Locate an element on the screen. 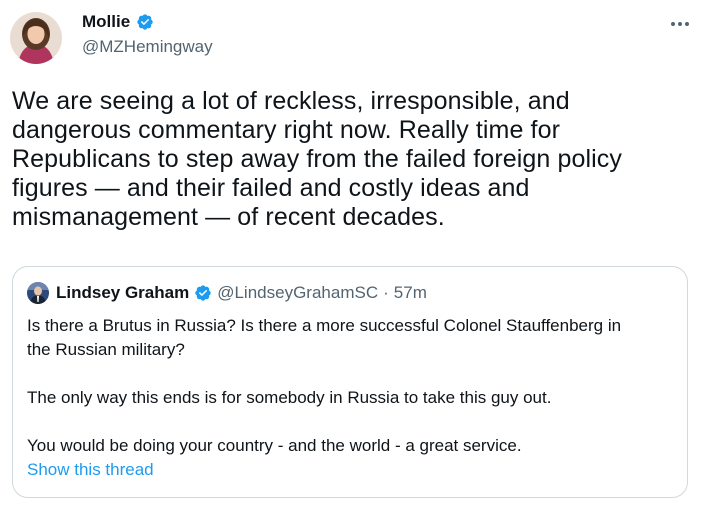 This screenshot has width=705, height=510. author-name-row: Mollie is located at coordinates (118, 22).